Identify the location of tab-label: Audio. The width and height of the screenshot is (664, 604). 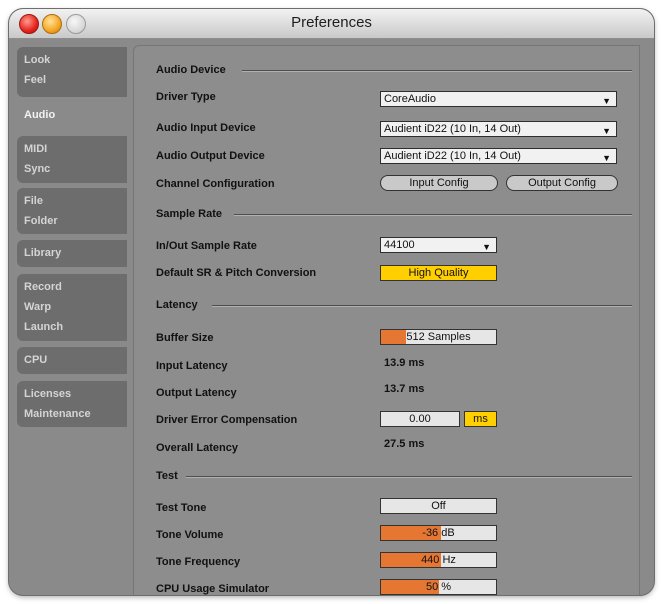
(40, 115).